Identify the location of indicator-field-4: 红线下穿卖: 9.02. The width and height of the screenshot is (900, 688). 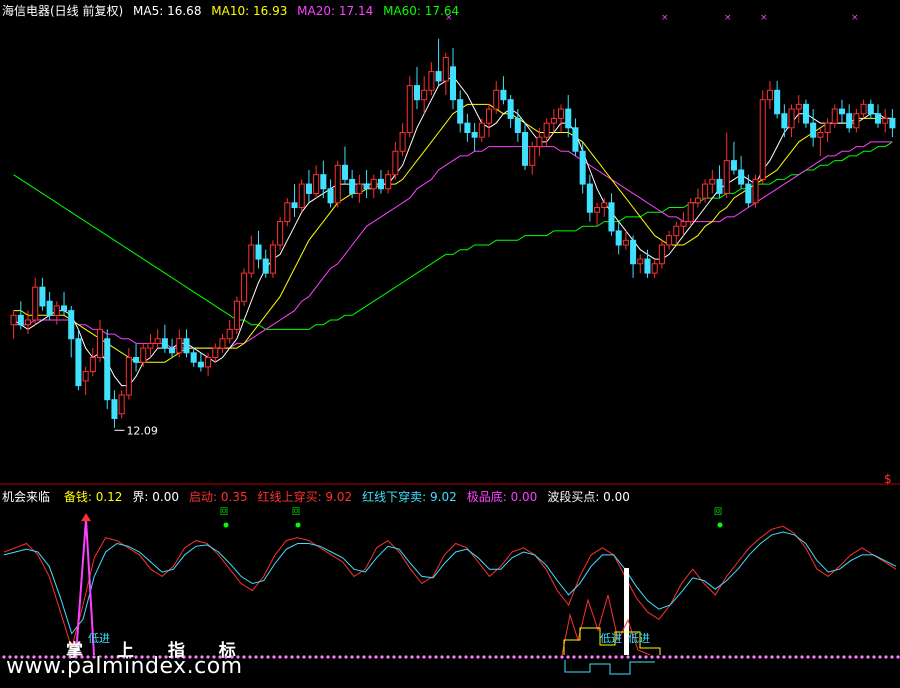
(409, 497).